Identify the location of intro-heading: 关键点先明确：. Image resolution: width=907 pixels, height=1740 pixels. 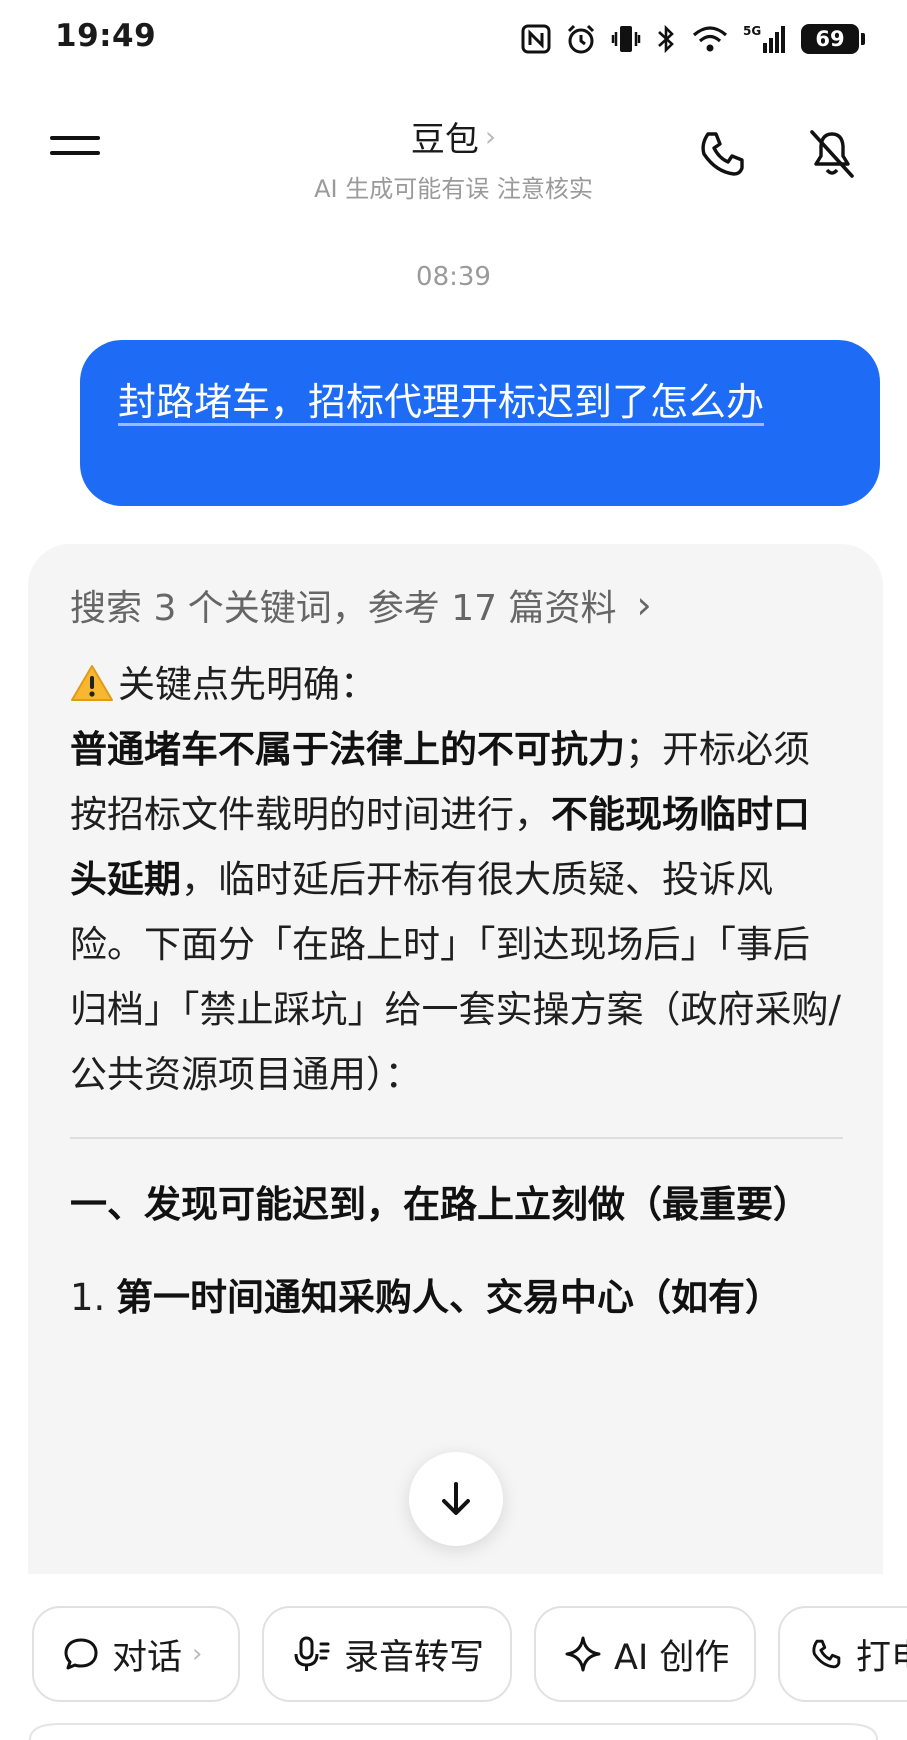
(456, 684).